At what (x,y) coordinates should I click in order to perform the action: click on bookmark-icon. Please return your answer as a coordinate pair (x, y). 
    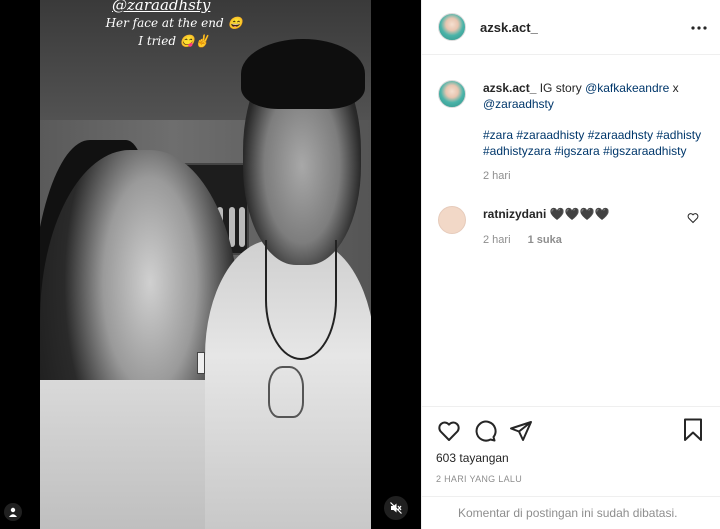
    Looking at the image, I should click on (693, 429).